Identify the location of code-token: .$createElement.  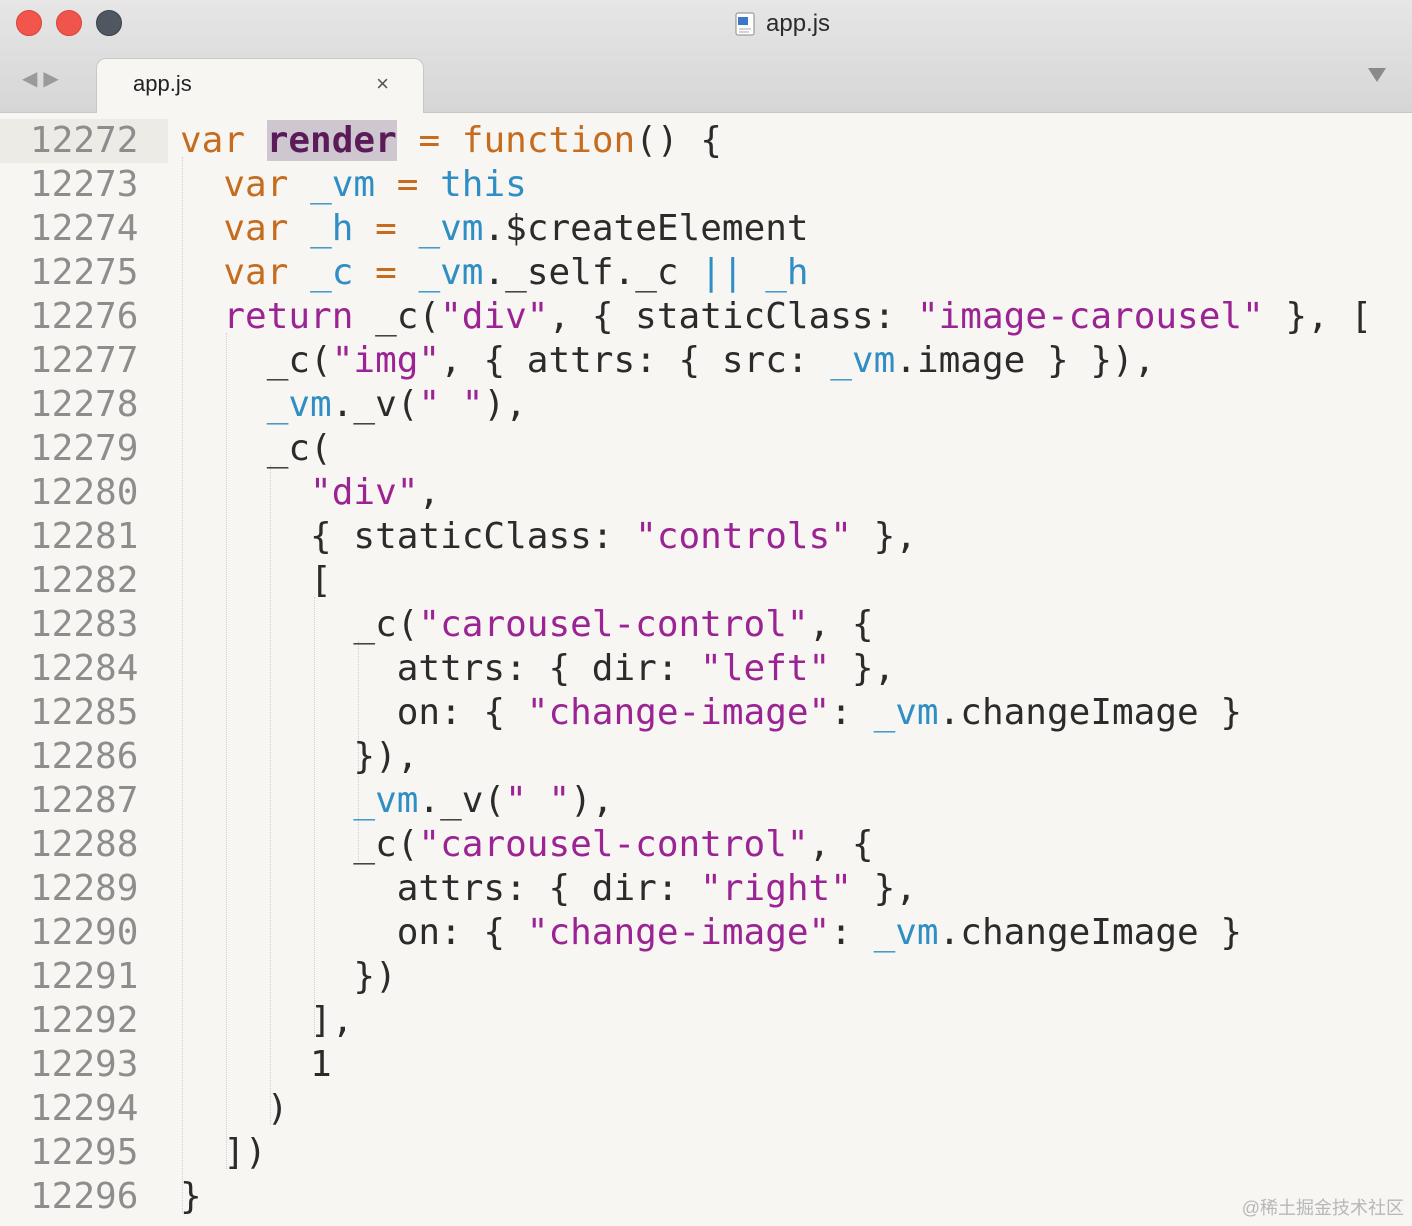
(646, 228).